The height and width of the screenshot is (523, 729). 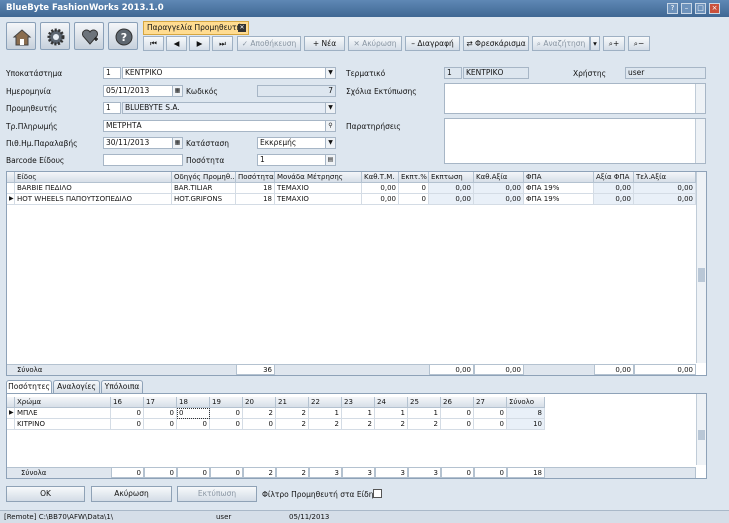 What do you see at coordinates (123, 36) in the screenshot?
I see `help-question-icon: ?` at bounding box center [123, 36].